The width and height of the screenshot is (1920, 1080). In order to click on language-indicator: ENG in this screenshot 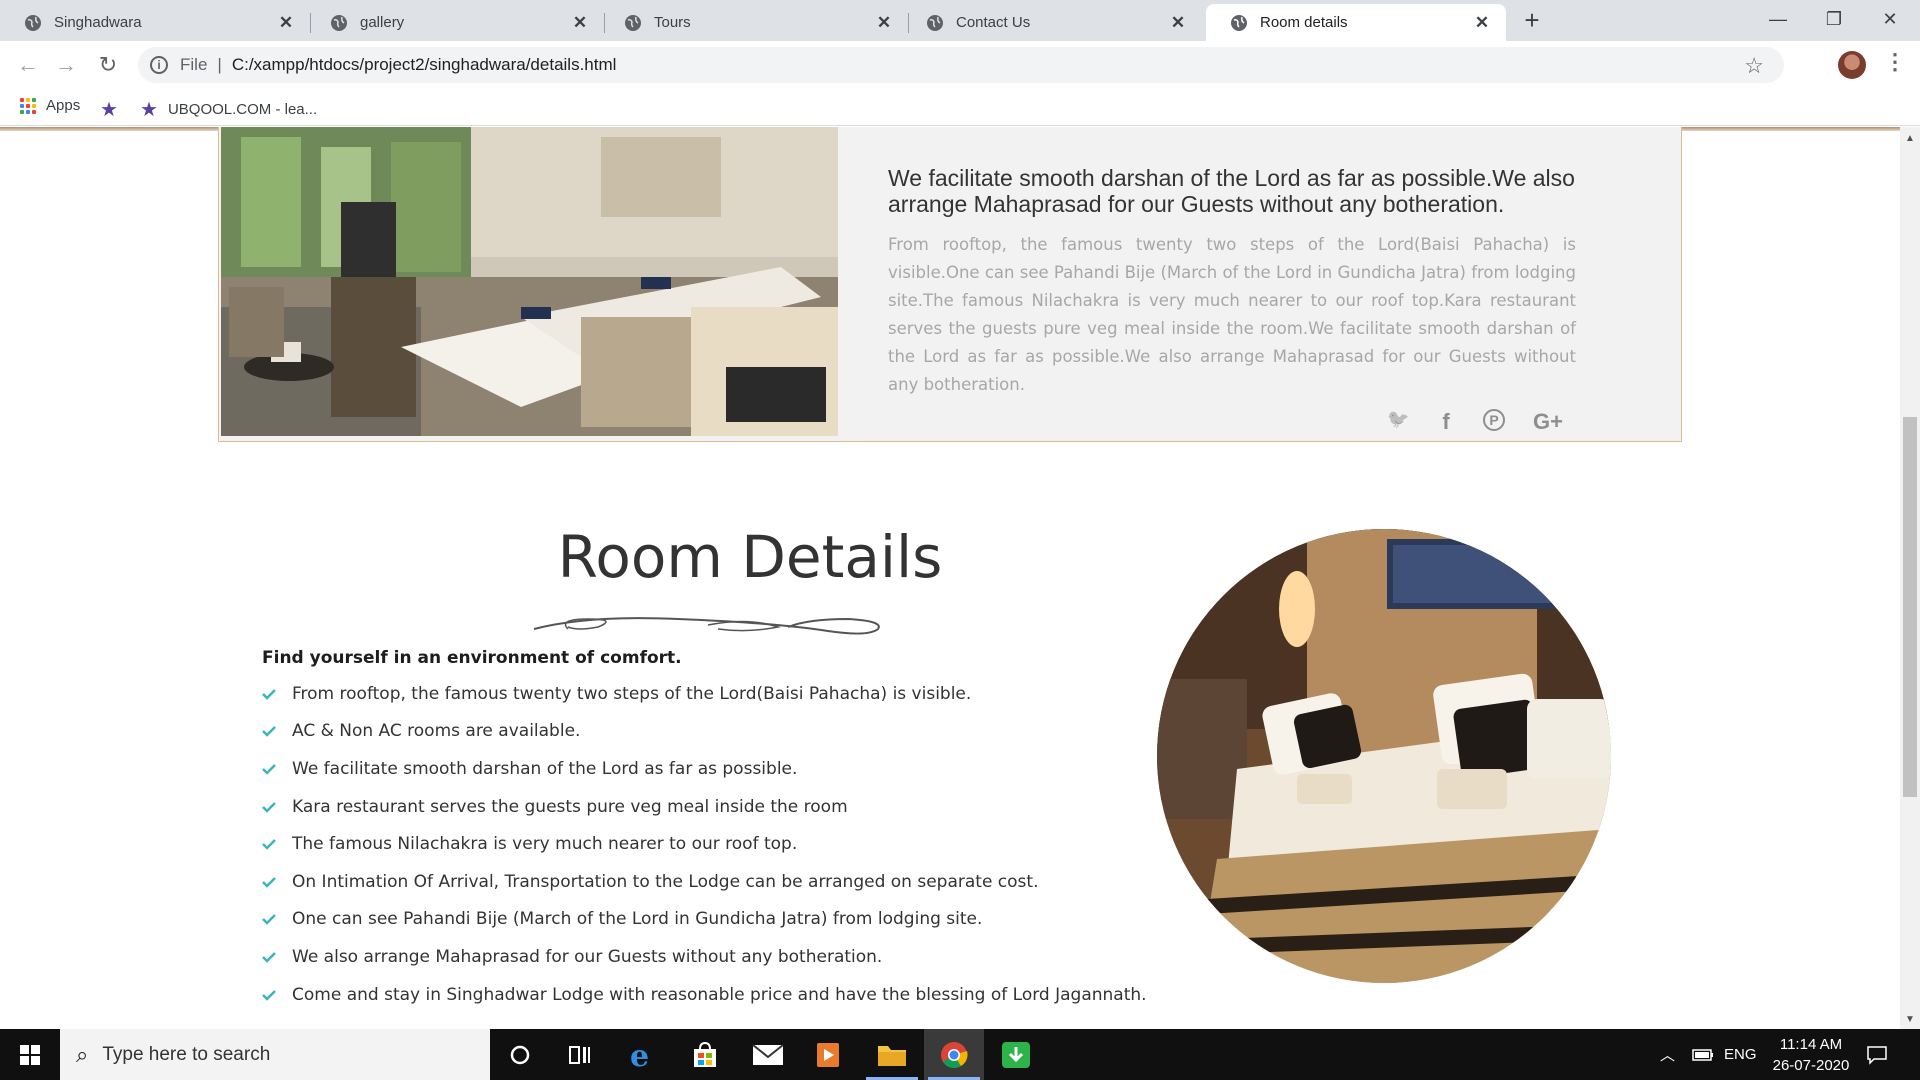, I will do `click(1740, 1054)`.